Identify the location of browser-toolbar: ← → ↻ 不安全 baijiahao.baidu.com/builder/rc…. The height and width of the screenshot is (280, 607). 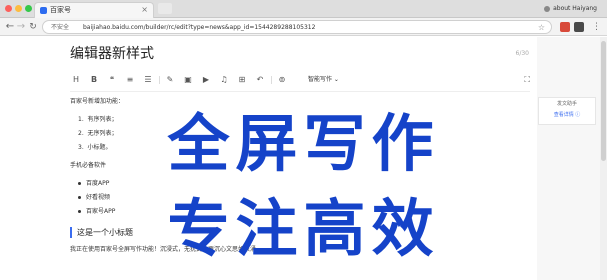
(303, 27).